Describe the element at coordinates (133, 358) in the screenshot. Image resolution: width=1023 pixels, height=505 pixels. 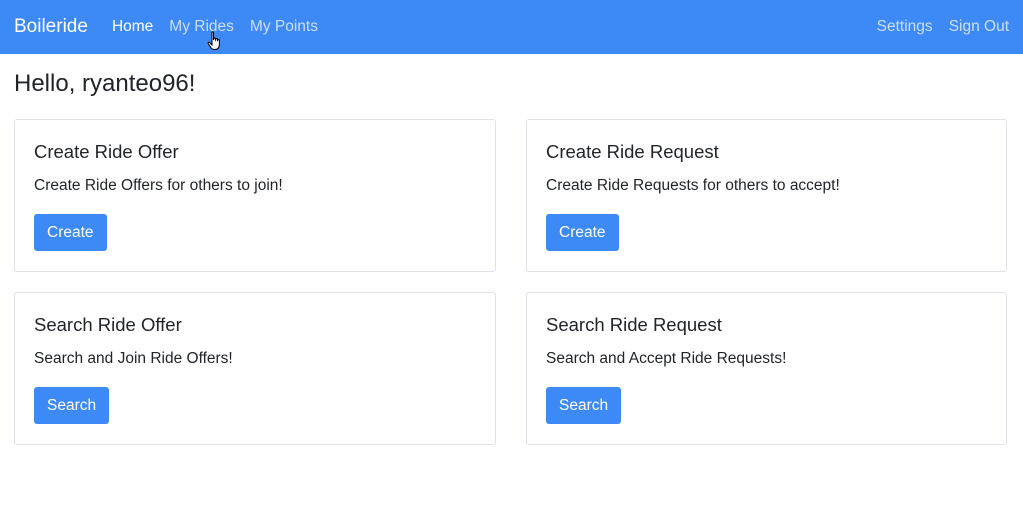
I see `card-text: Search and Join Ride Offers!` at that location.